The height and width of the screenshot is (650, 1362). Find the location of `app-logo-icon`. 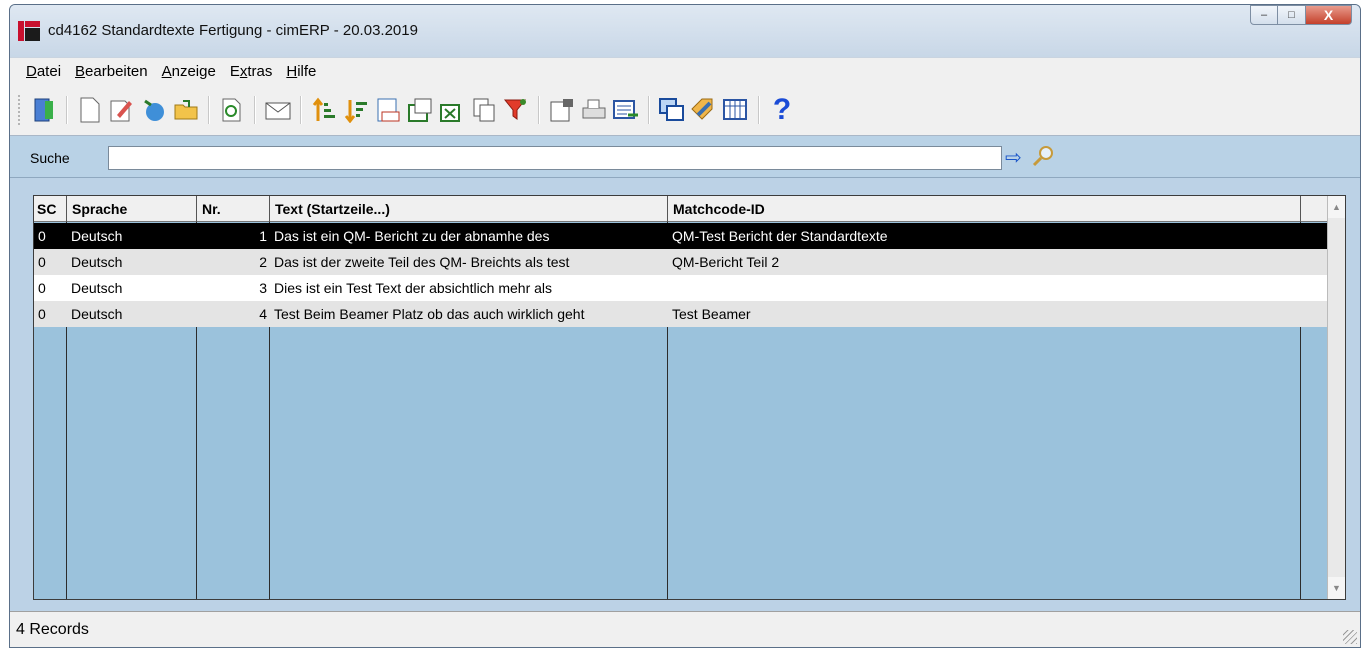

app-logo-icon is located at coordinates (29, 31).